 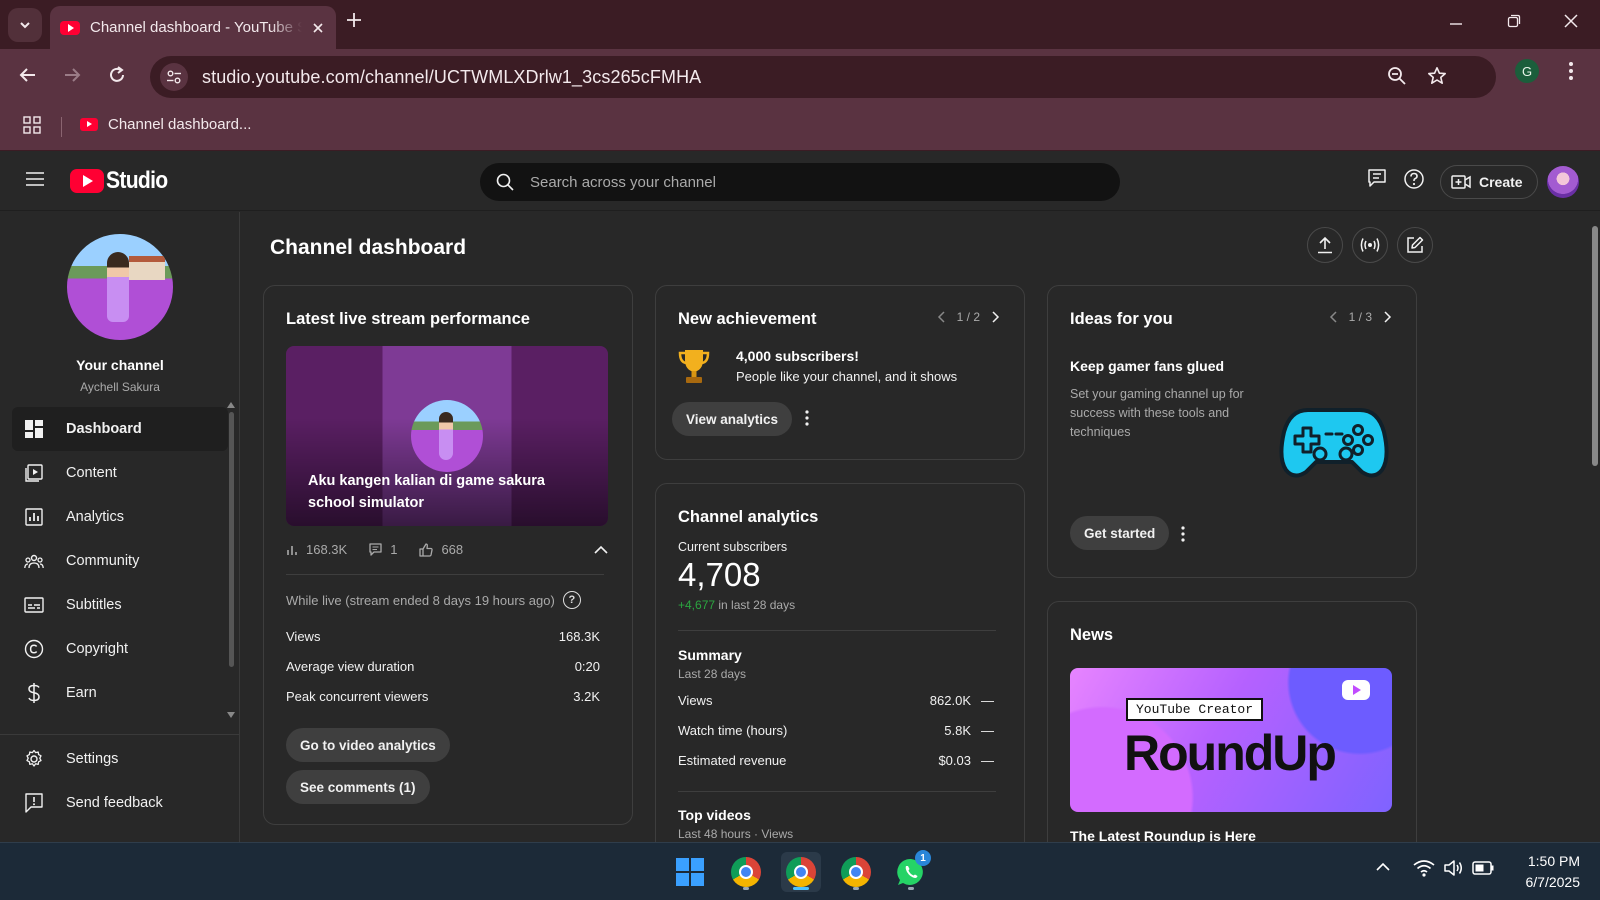 I want to click on site-info-button, so click(x=174, y=77).